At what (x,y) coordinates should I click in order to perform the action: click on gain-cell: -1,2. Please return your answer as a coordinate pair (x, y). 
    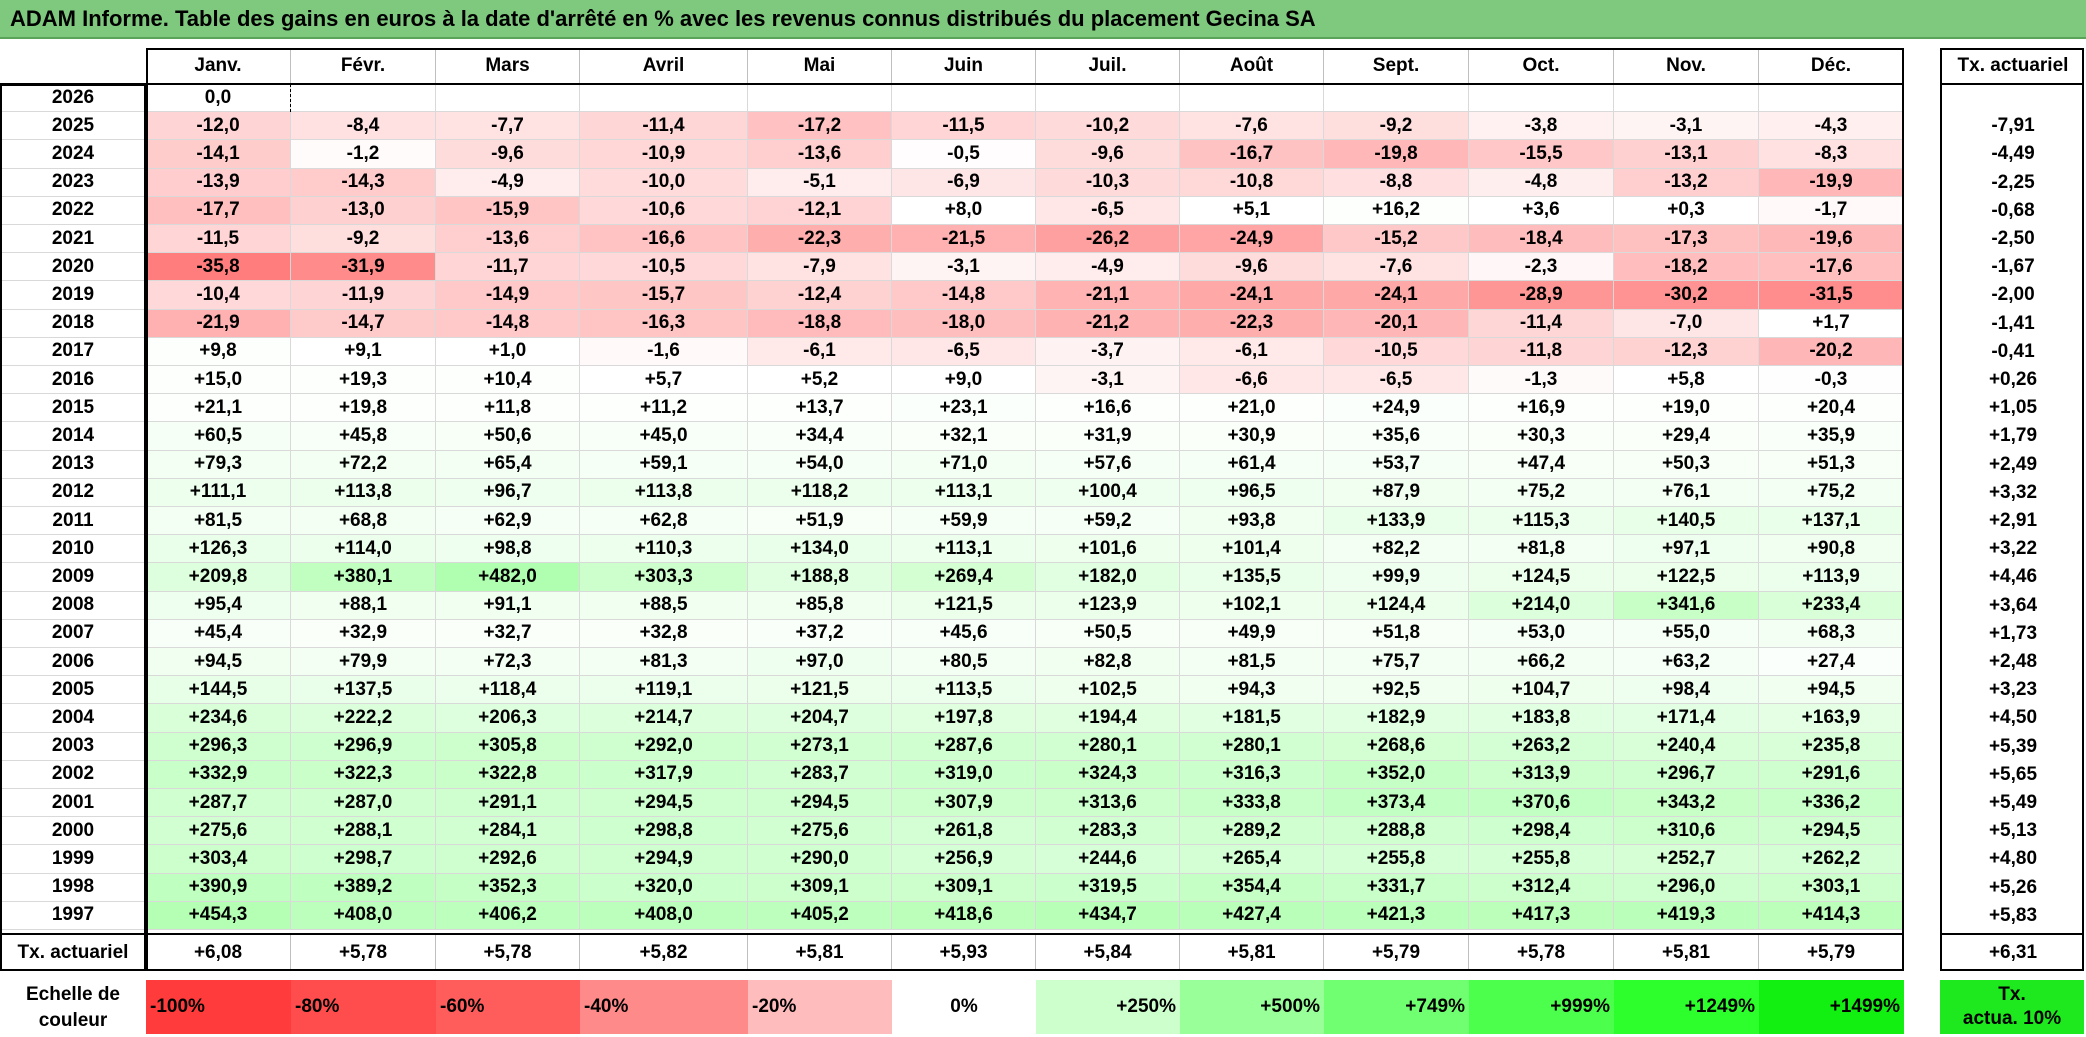
    Looking at the image, I should click on (363, 154).